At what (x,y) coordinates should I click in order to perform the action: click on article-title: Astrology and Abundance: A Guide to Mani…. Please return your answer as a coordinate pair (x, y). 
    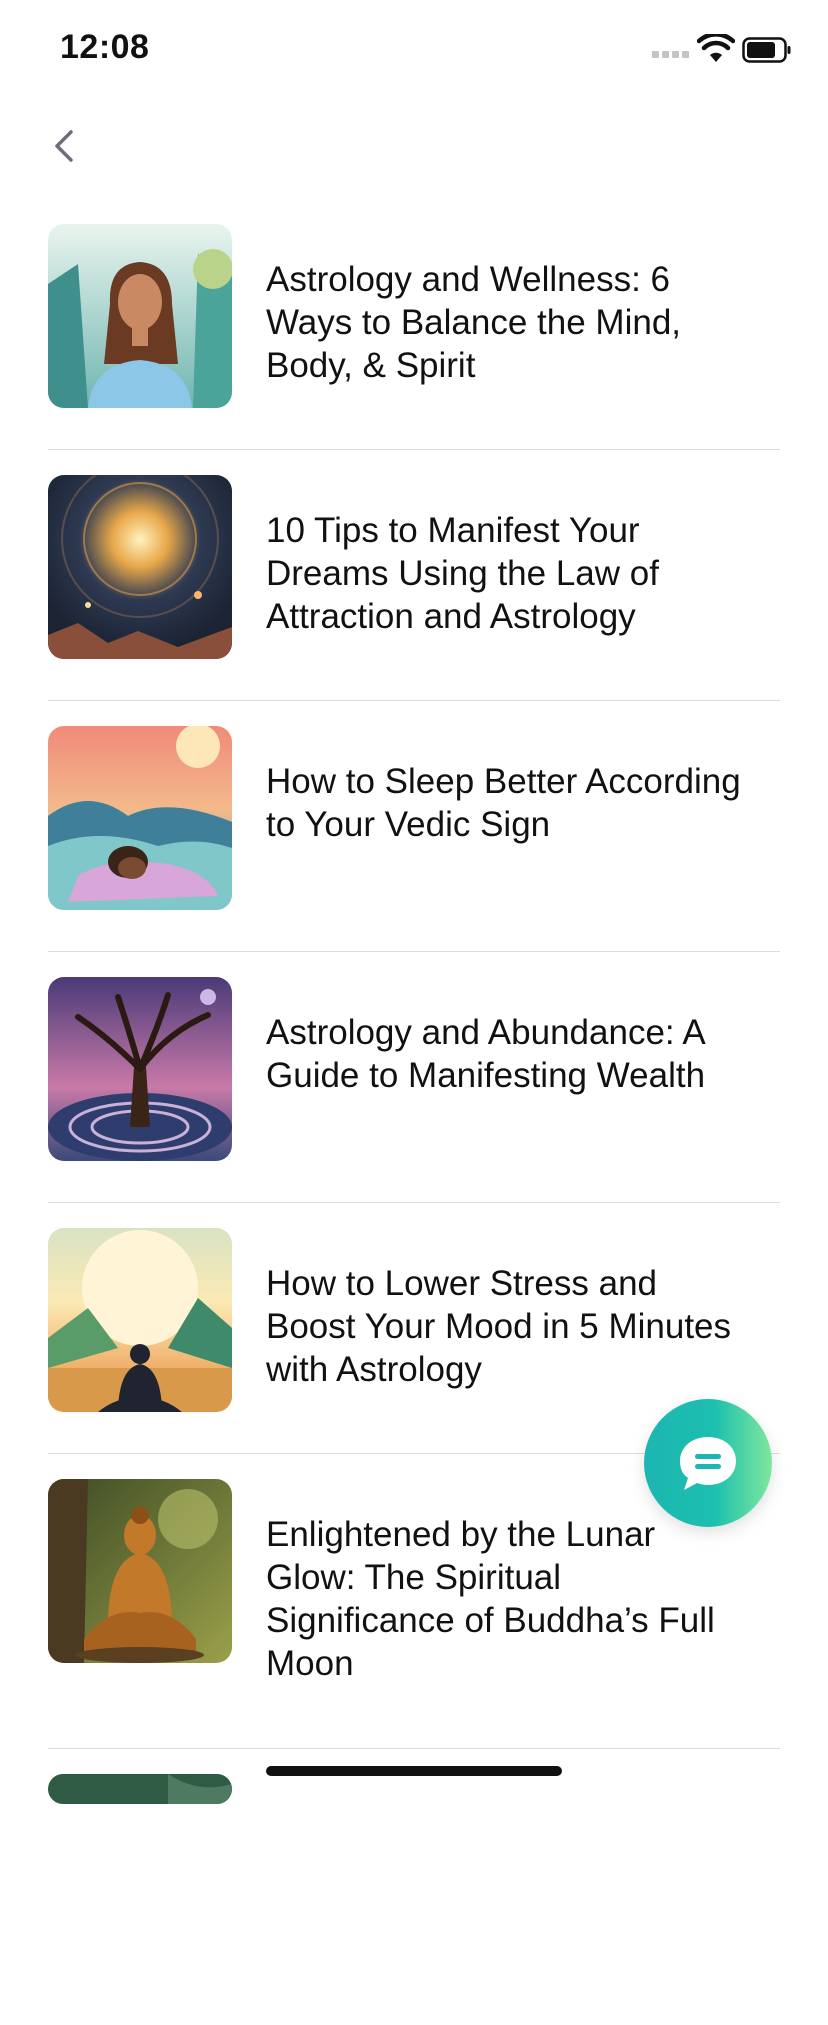
    Looking at the image, I should click on (486, 1054).